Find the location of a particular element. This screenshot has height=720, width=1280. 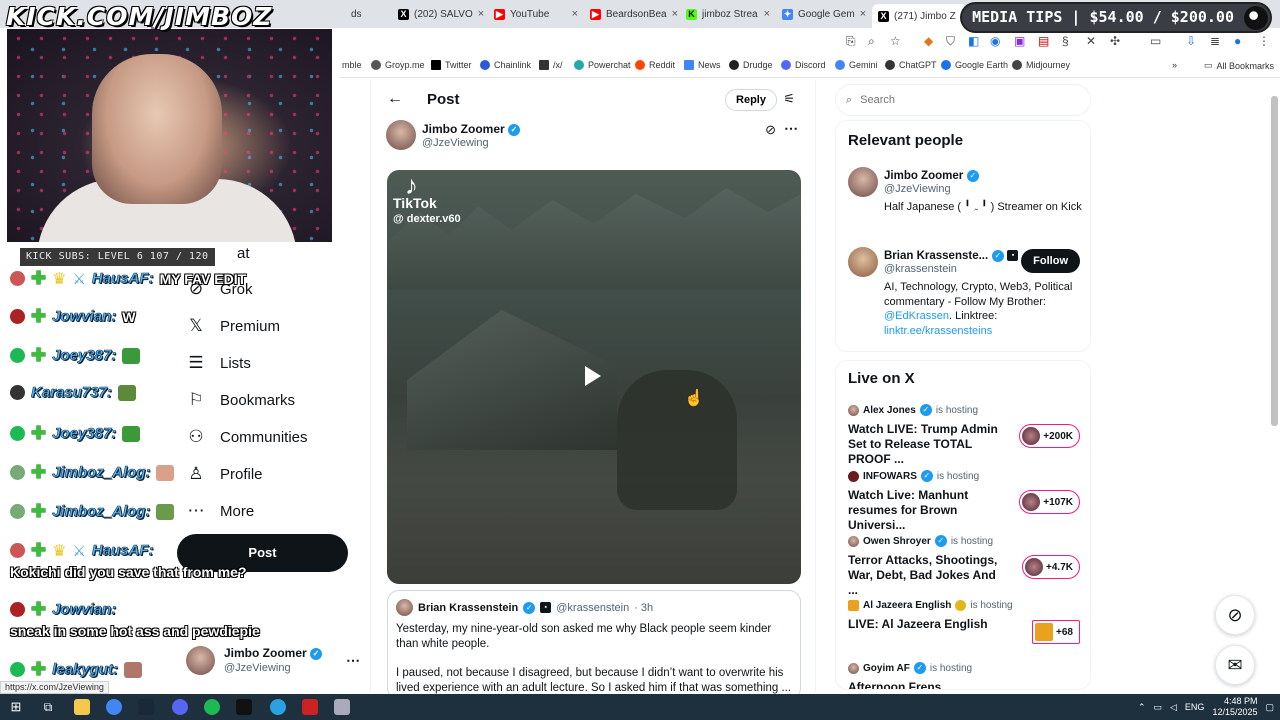

clock-date: 12/15/2025 is located at coordinates (1235, 712).